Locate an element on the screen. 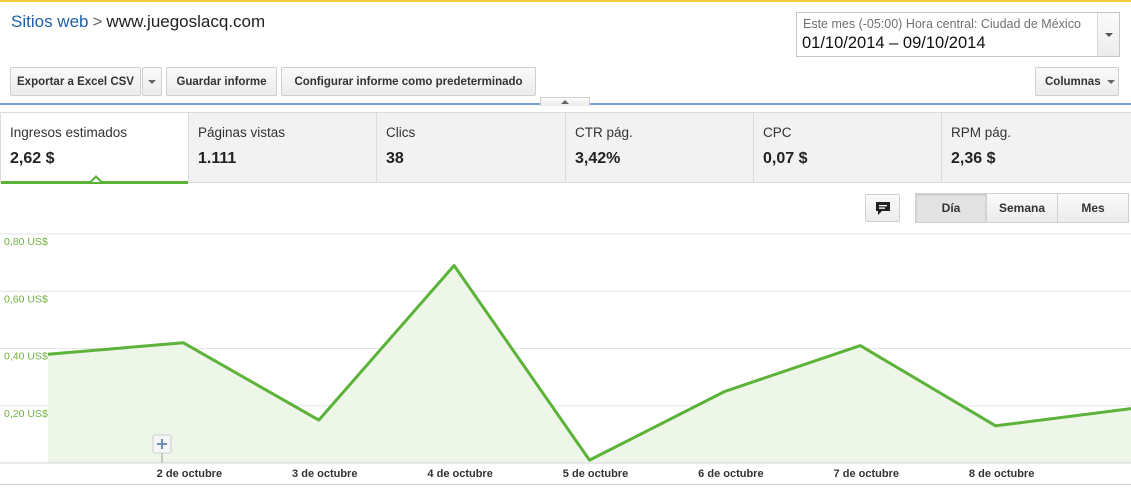 The height and width of the screenshot is (488, 1131). y-tick-label: 0,60 US$ is located at coordinates (26, 299).